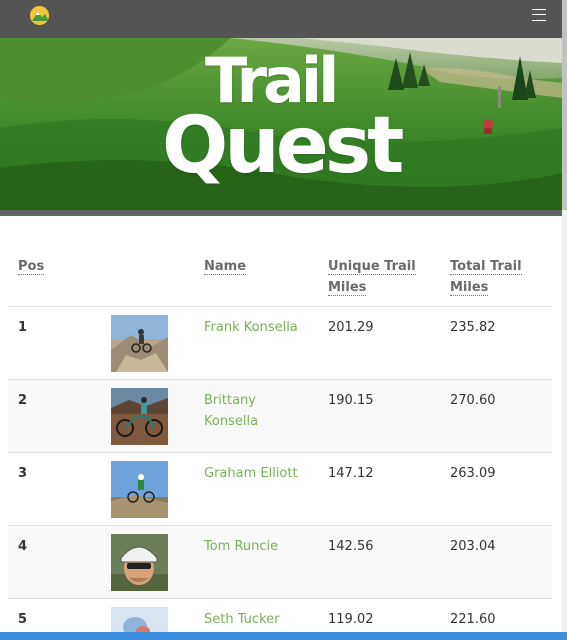 The height and width of the screenshot is (640, 567). What do you see at coordinates (157, 278) in the screenshot?
I see `header-photo` at bounding box center [157, 278].